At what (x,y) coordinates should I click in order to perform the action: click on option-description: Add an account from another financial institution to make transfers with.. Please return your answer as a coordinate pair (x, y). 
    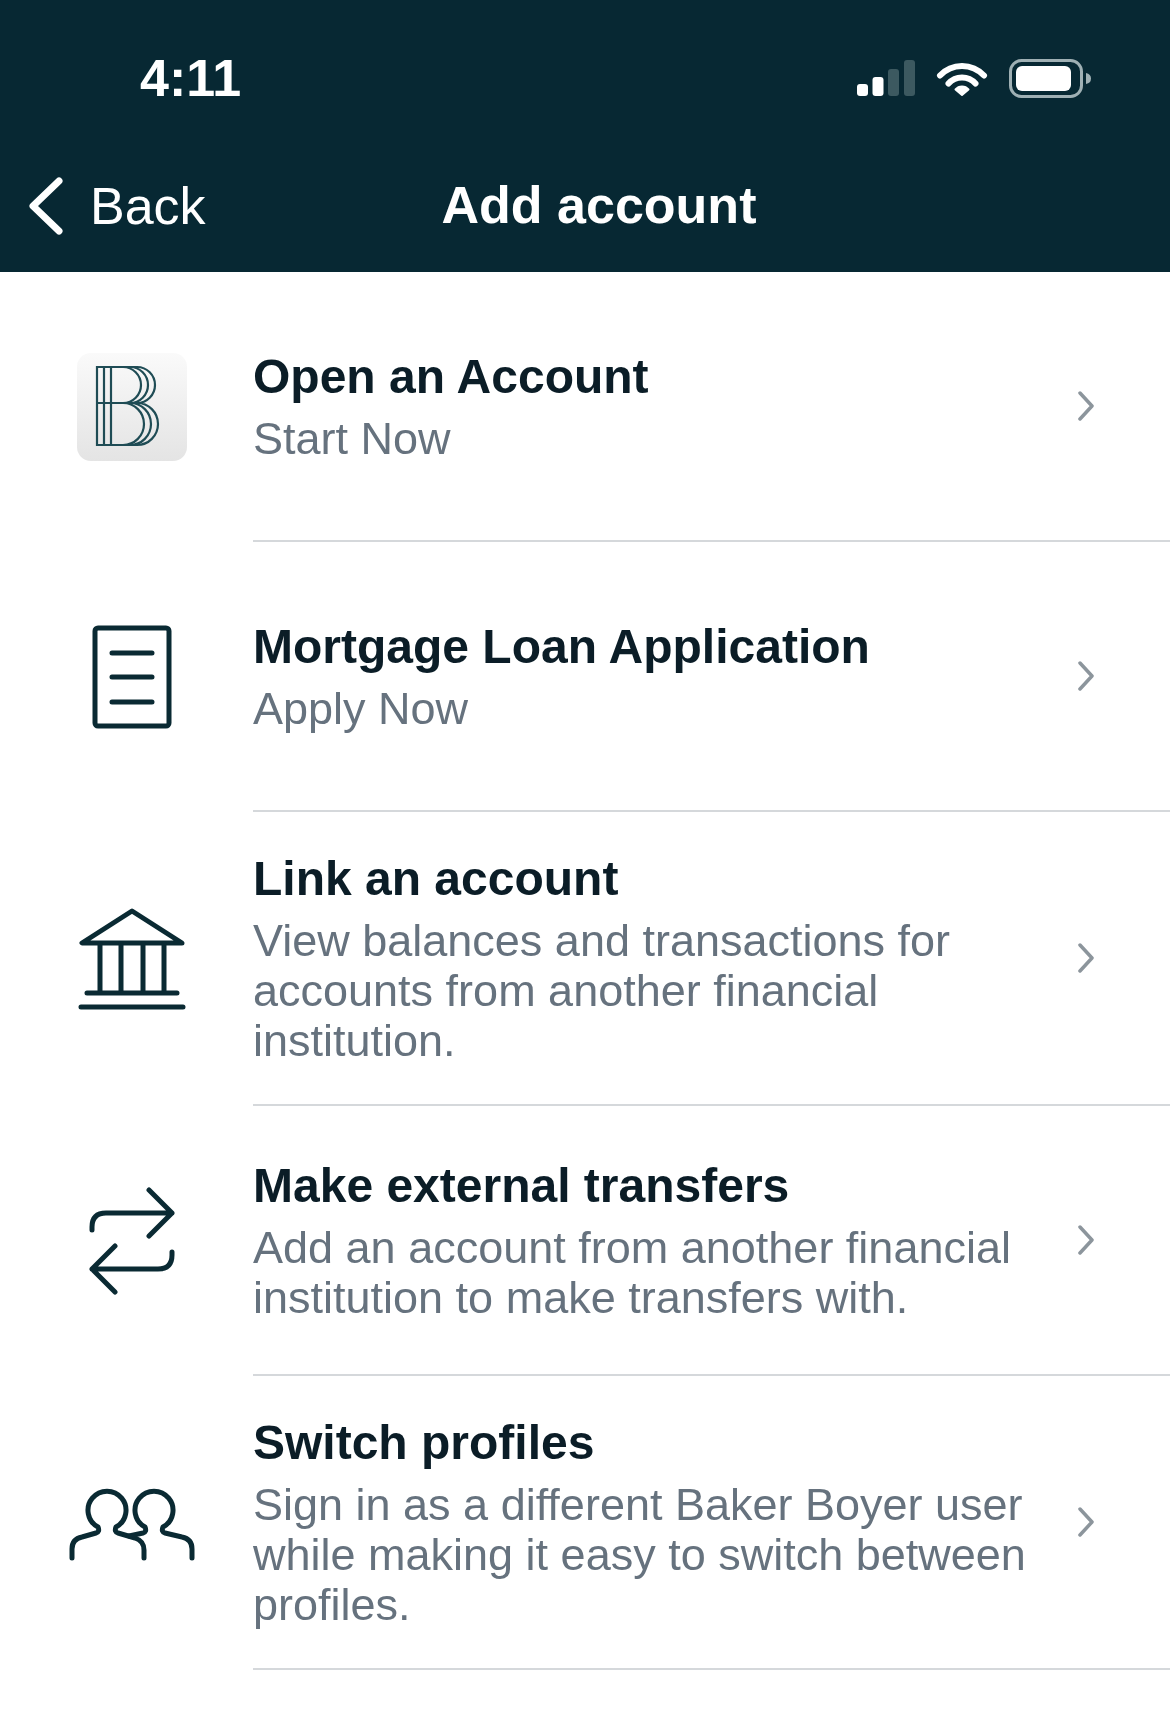
    Looking at the image, I should click on (632, 1273).